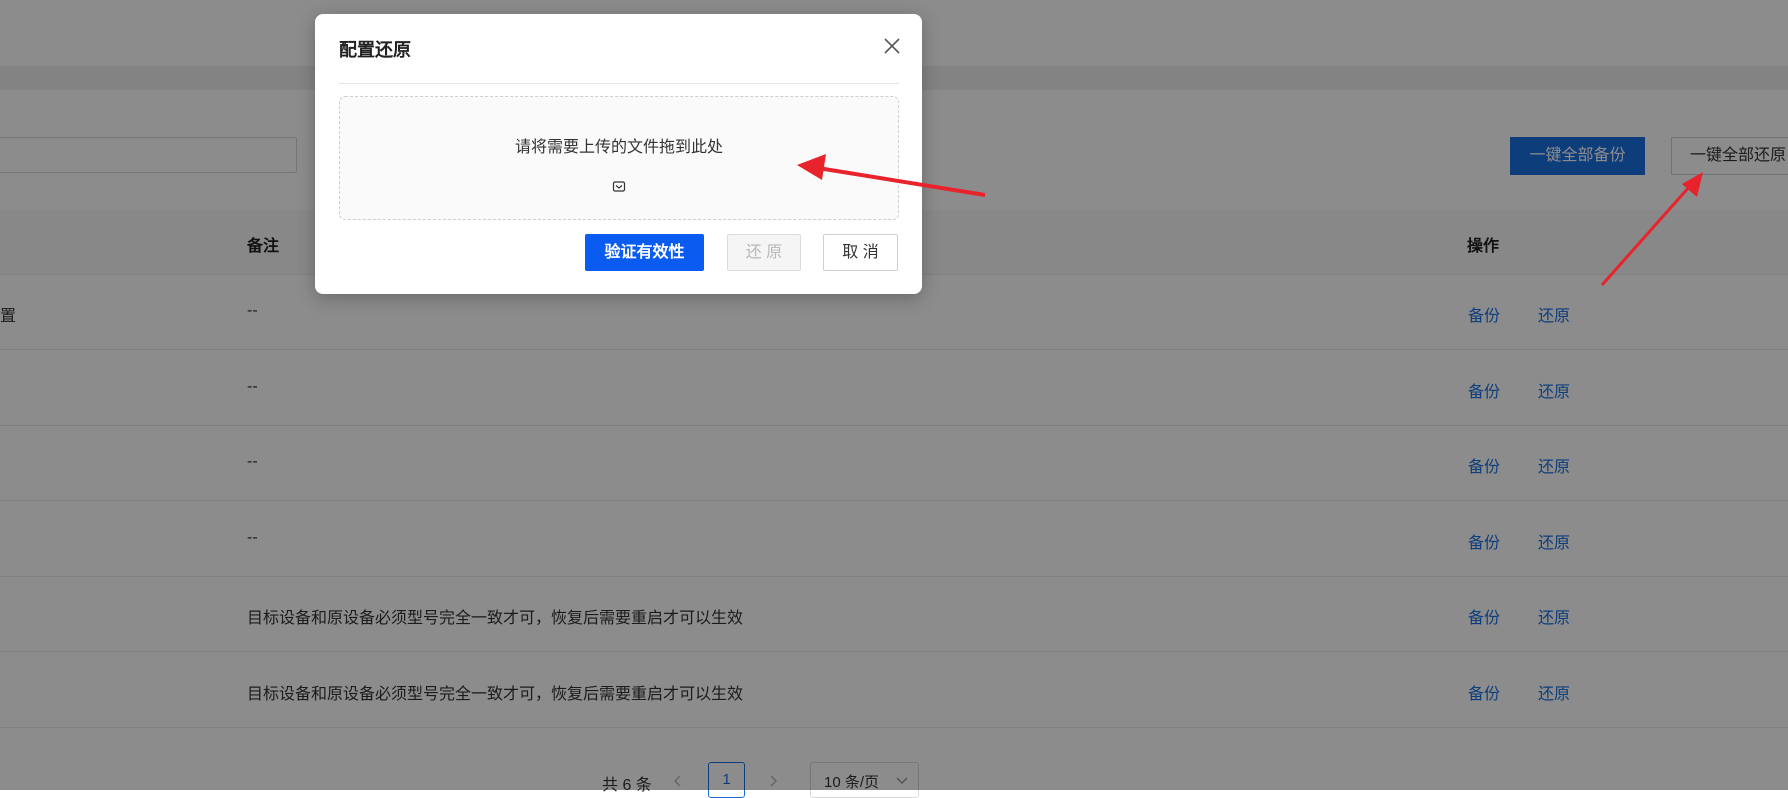  What do you see at coordinates (892, 46) in the screenshot?
I see `close-icon` at bounding box center [892, 46].